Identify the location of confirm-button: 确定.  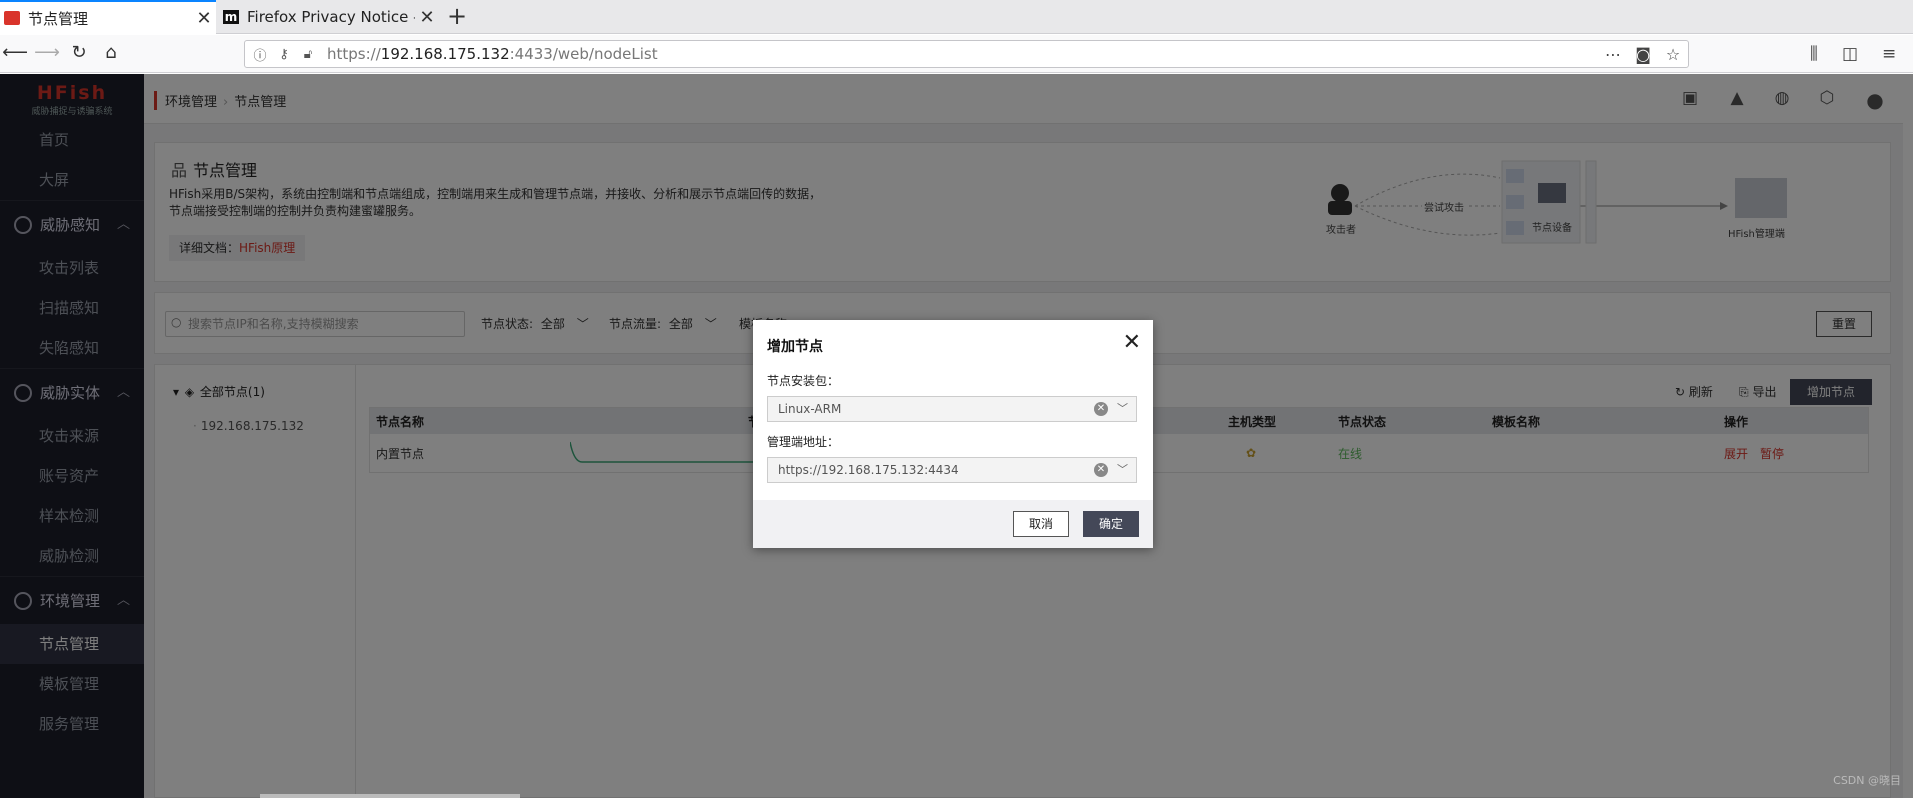
(1111, 524).